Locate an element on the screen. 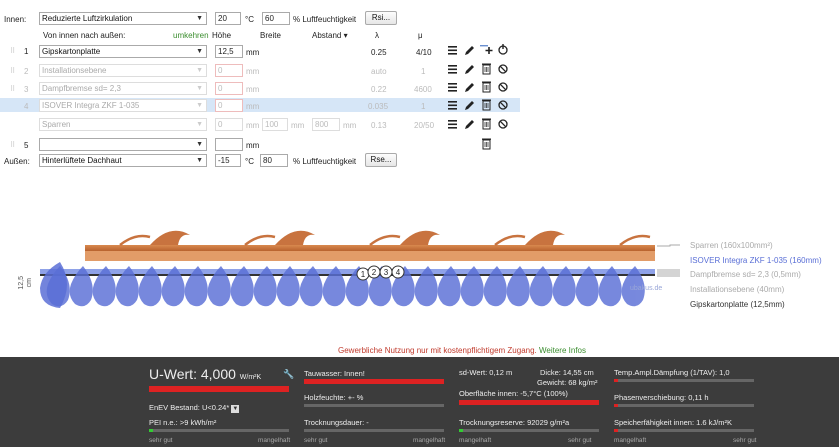  inside-temp-unit: °C is located at coordinates (249, 19).